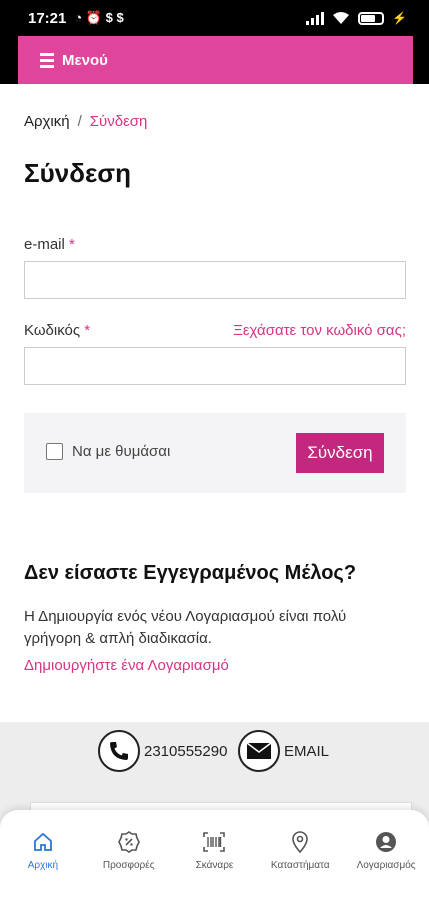  What do you see at coordinates (214, 865) in the screenshot?
I see `nav-label-scan: Σκάναρε` at bounding box center [214, 865].